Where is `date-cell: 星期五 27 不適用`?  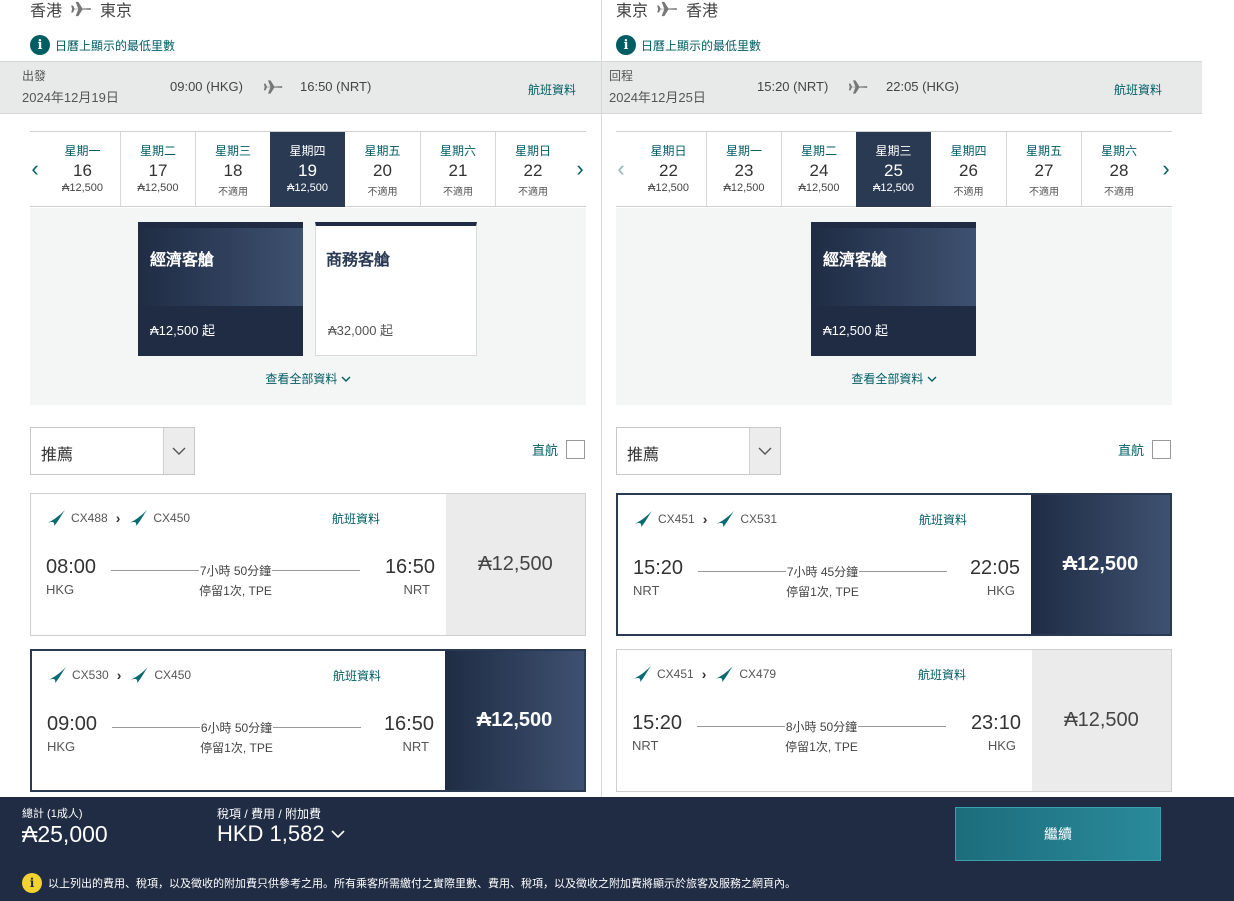 date-cell: 星期五 27 不適用 is located at coordinates (1043, 169).